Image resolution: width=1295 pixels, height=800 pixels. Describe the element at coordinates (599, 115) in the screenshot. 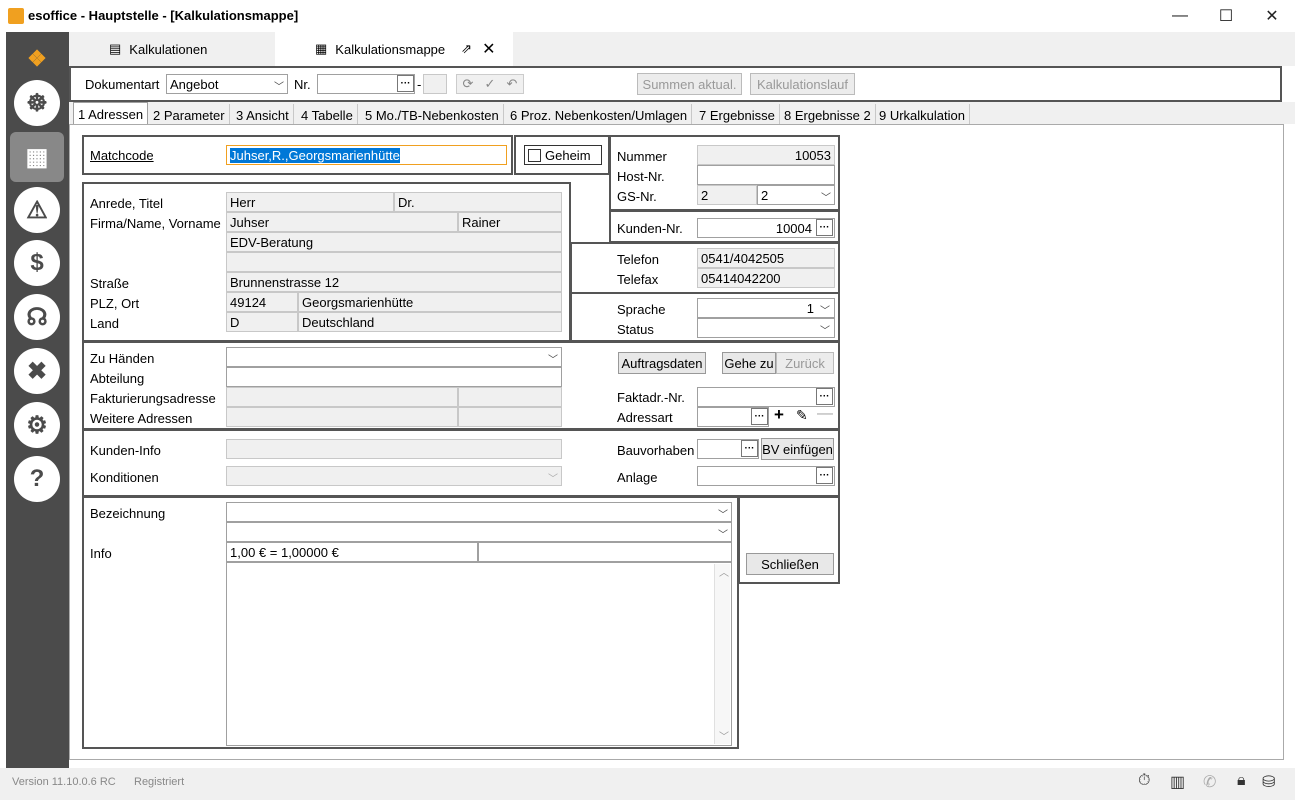

I see `tab-proz-nebenkosten: 6 Proz. Nebenkosten/Umlagen` at that location.